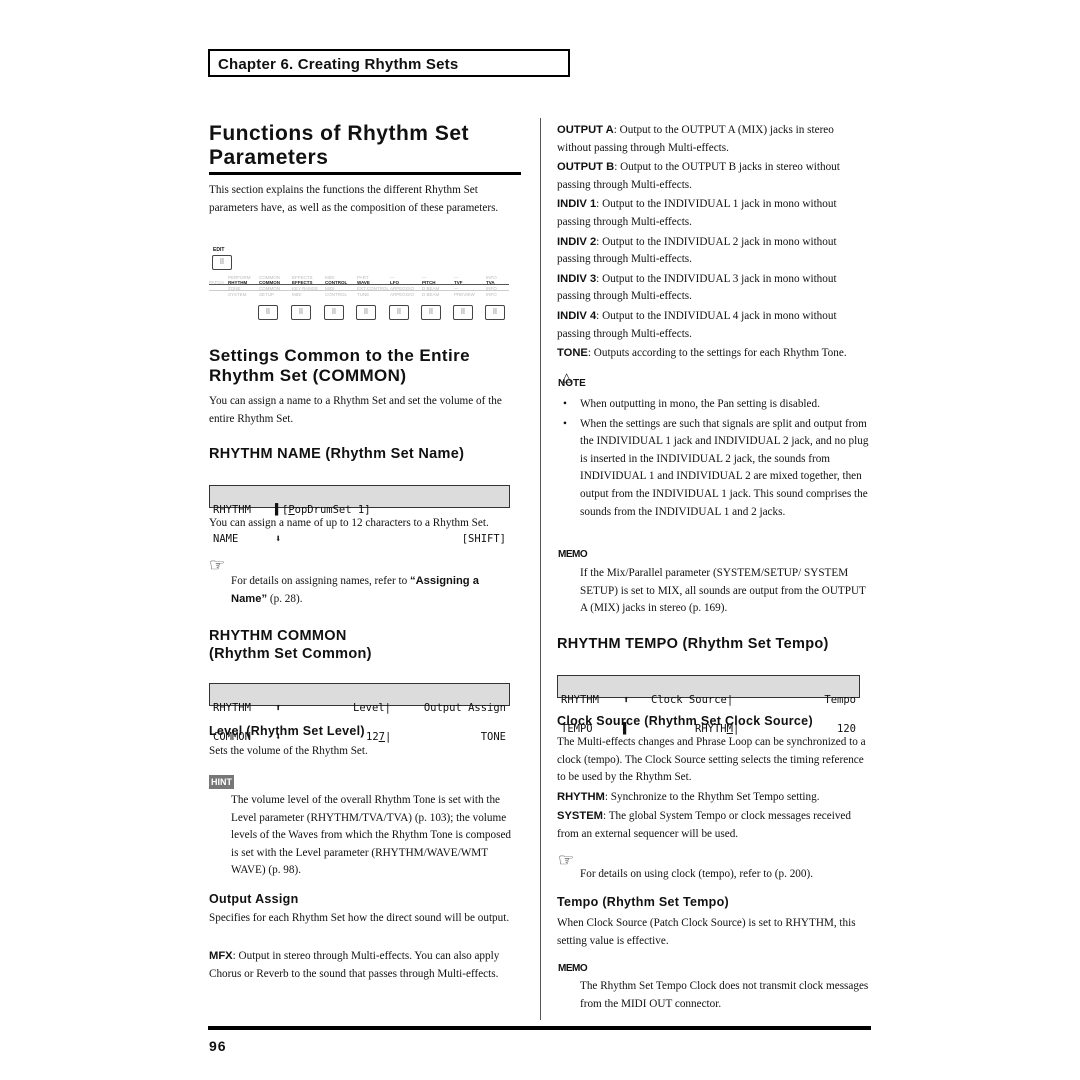  I want to click on panel-label: ARPEGGIO, so click(402, 294).